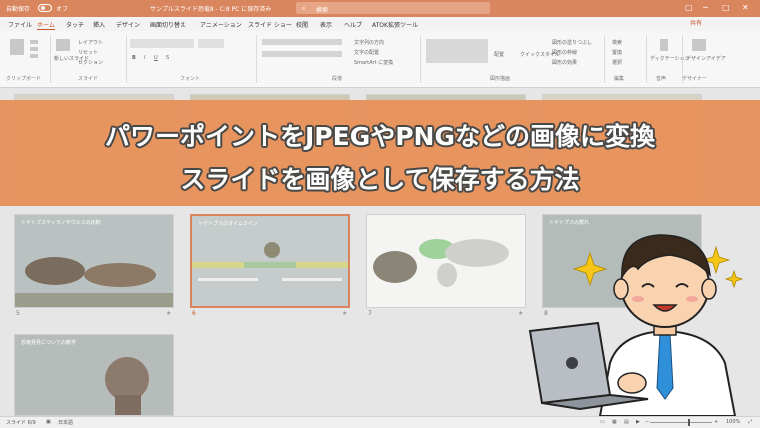  Describe the element at coordinates (270, 24) in the screenshot. I see `tab-slideshow: スライド ショー` at that location.